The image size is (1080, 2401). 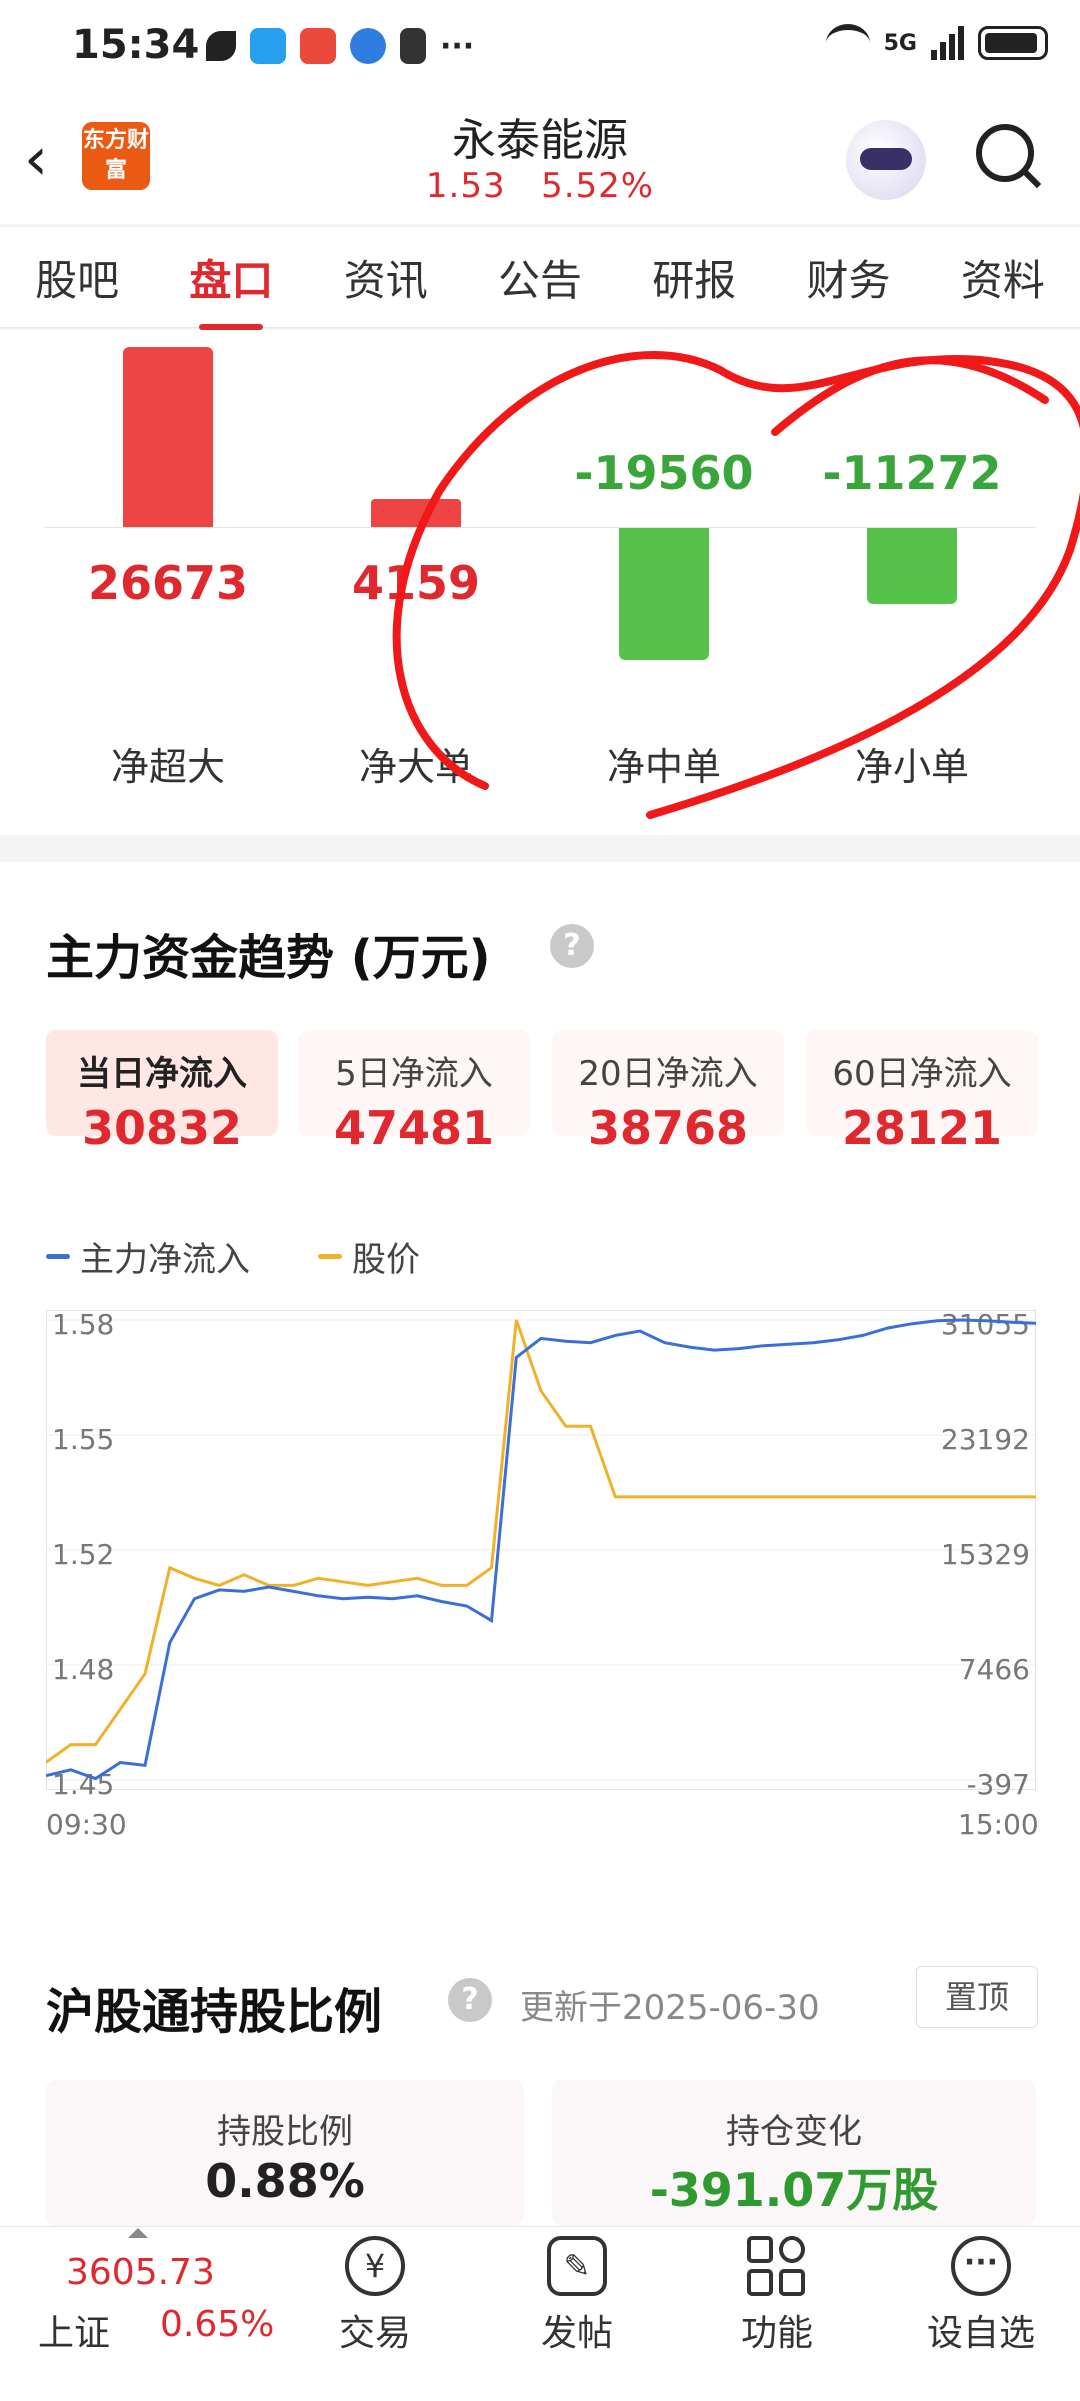 I want to click on status-right: 5G, so click(x=936, y=43).